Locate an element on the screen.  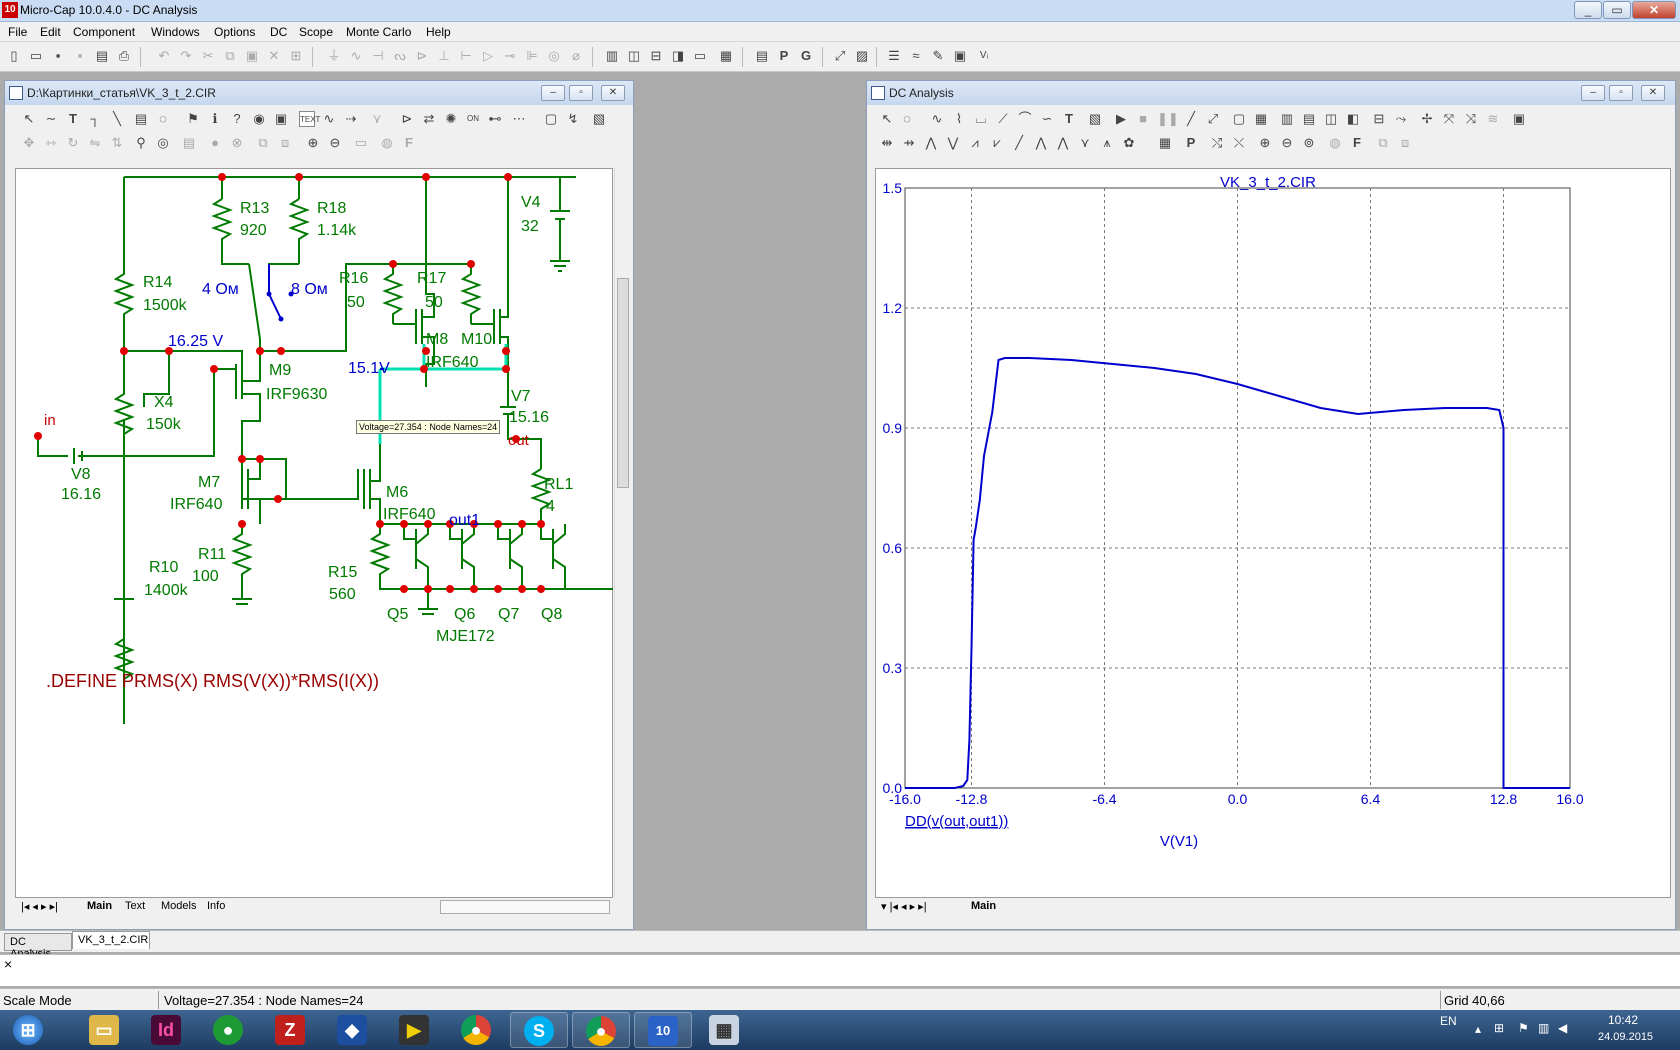
capacitor-icon: ⊣ is located at coordinates (378, 56).